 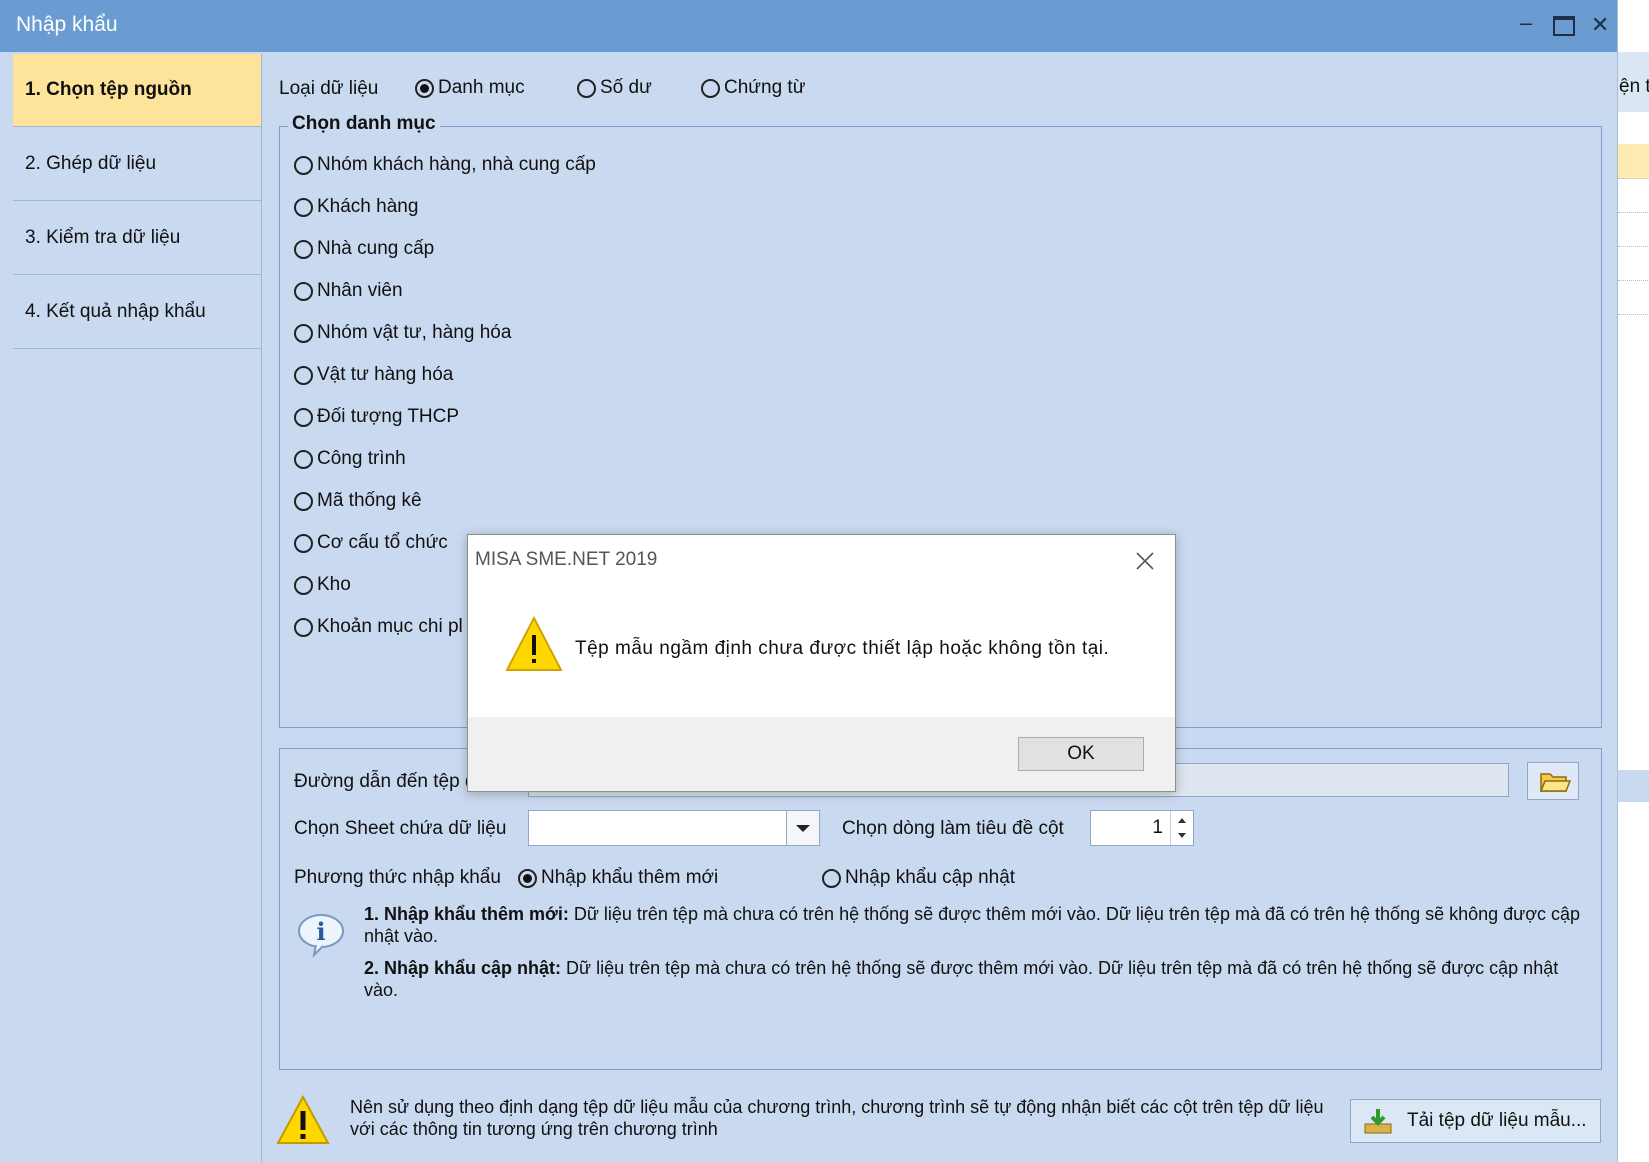 What do you see at coordinates (368, 206) in the screenshot?
I see `radio-label: Khách hàng` at bounding box center [368, 206].